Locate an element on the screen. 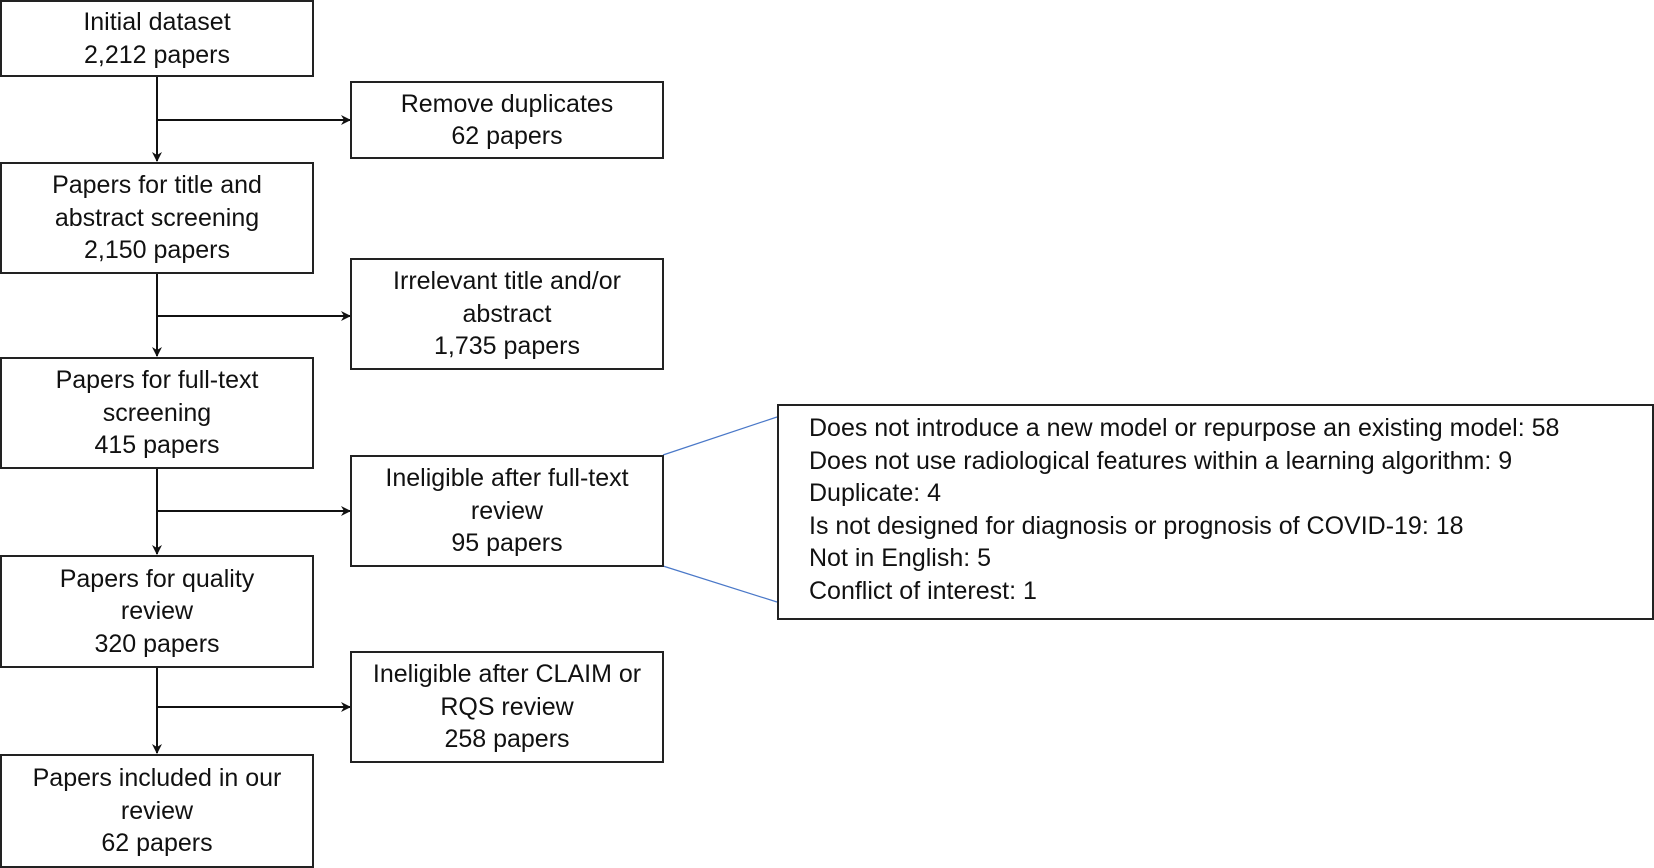 The image size is (1654, 868). box-line: Papers for full-text is located at coordinates (157, 380).